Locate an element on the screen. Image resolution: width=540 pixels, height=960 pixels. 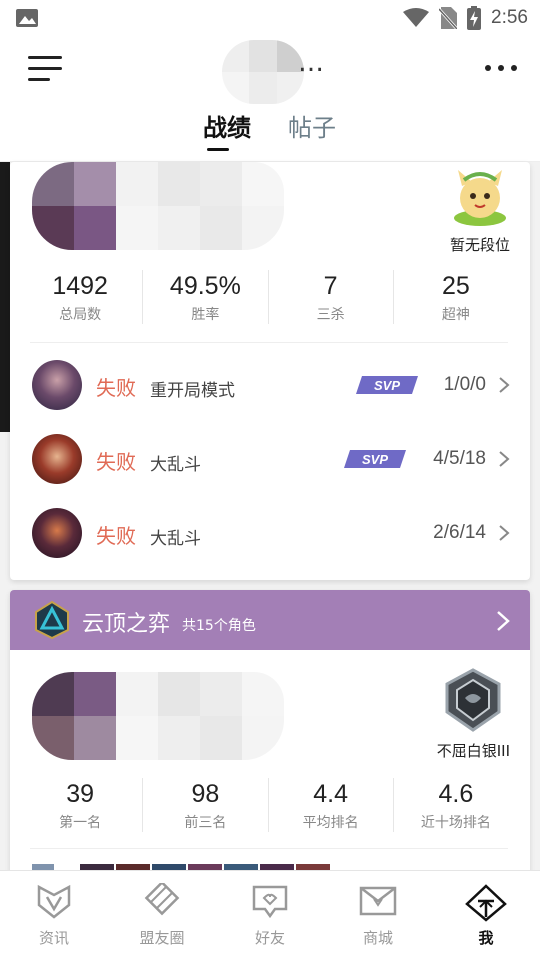
stat-label: 总局数 is located at coordinates (80, 315).